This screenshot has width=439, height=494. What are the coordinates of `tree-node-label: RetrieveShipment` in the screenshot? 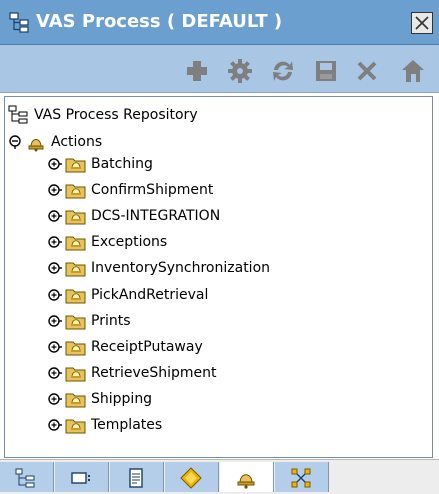 It's located at (154, 373).